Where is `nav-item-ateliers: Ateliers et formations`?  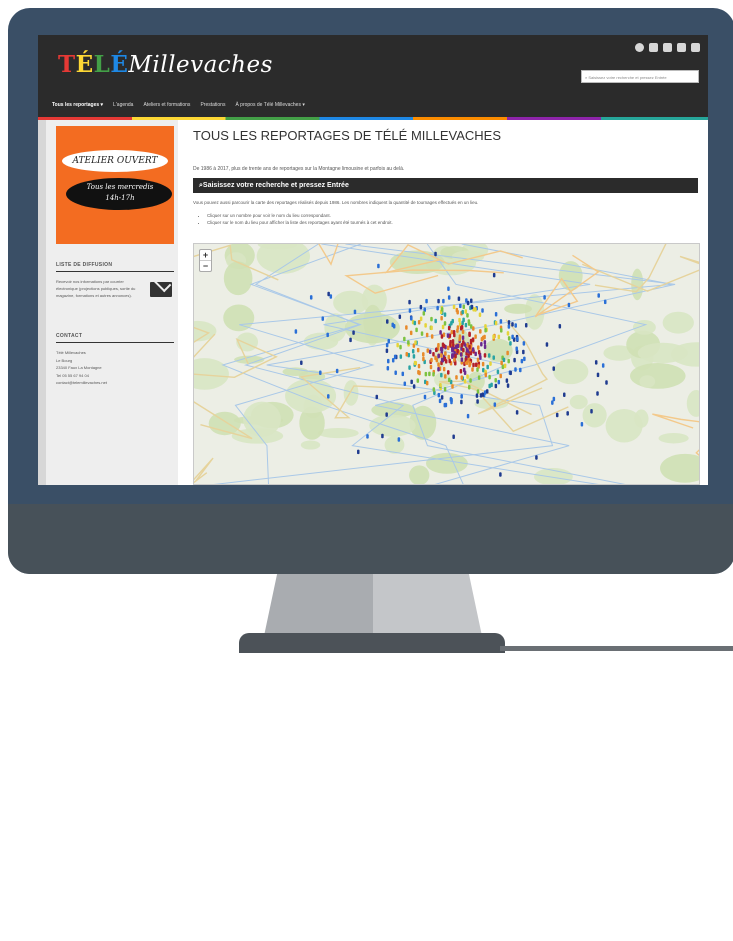
nav-item-ateliers: Ateliers et formations is located at coordinates (166, 105).